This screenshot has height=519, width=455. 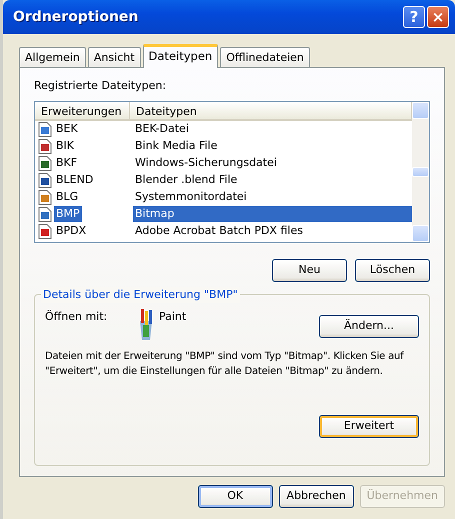 I want to click on file-type-text: Adobe Acrobat Batch PDX files, so click(x=219, y=230).